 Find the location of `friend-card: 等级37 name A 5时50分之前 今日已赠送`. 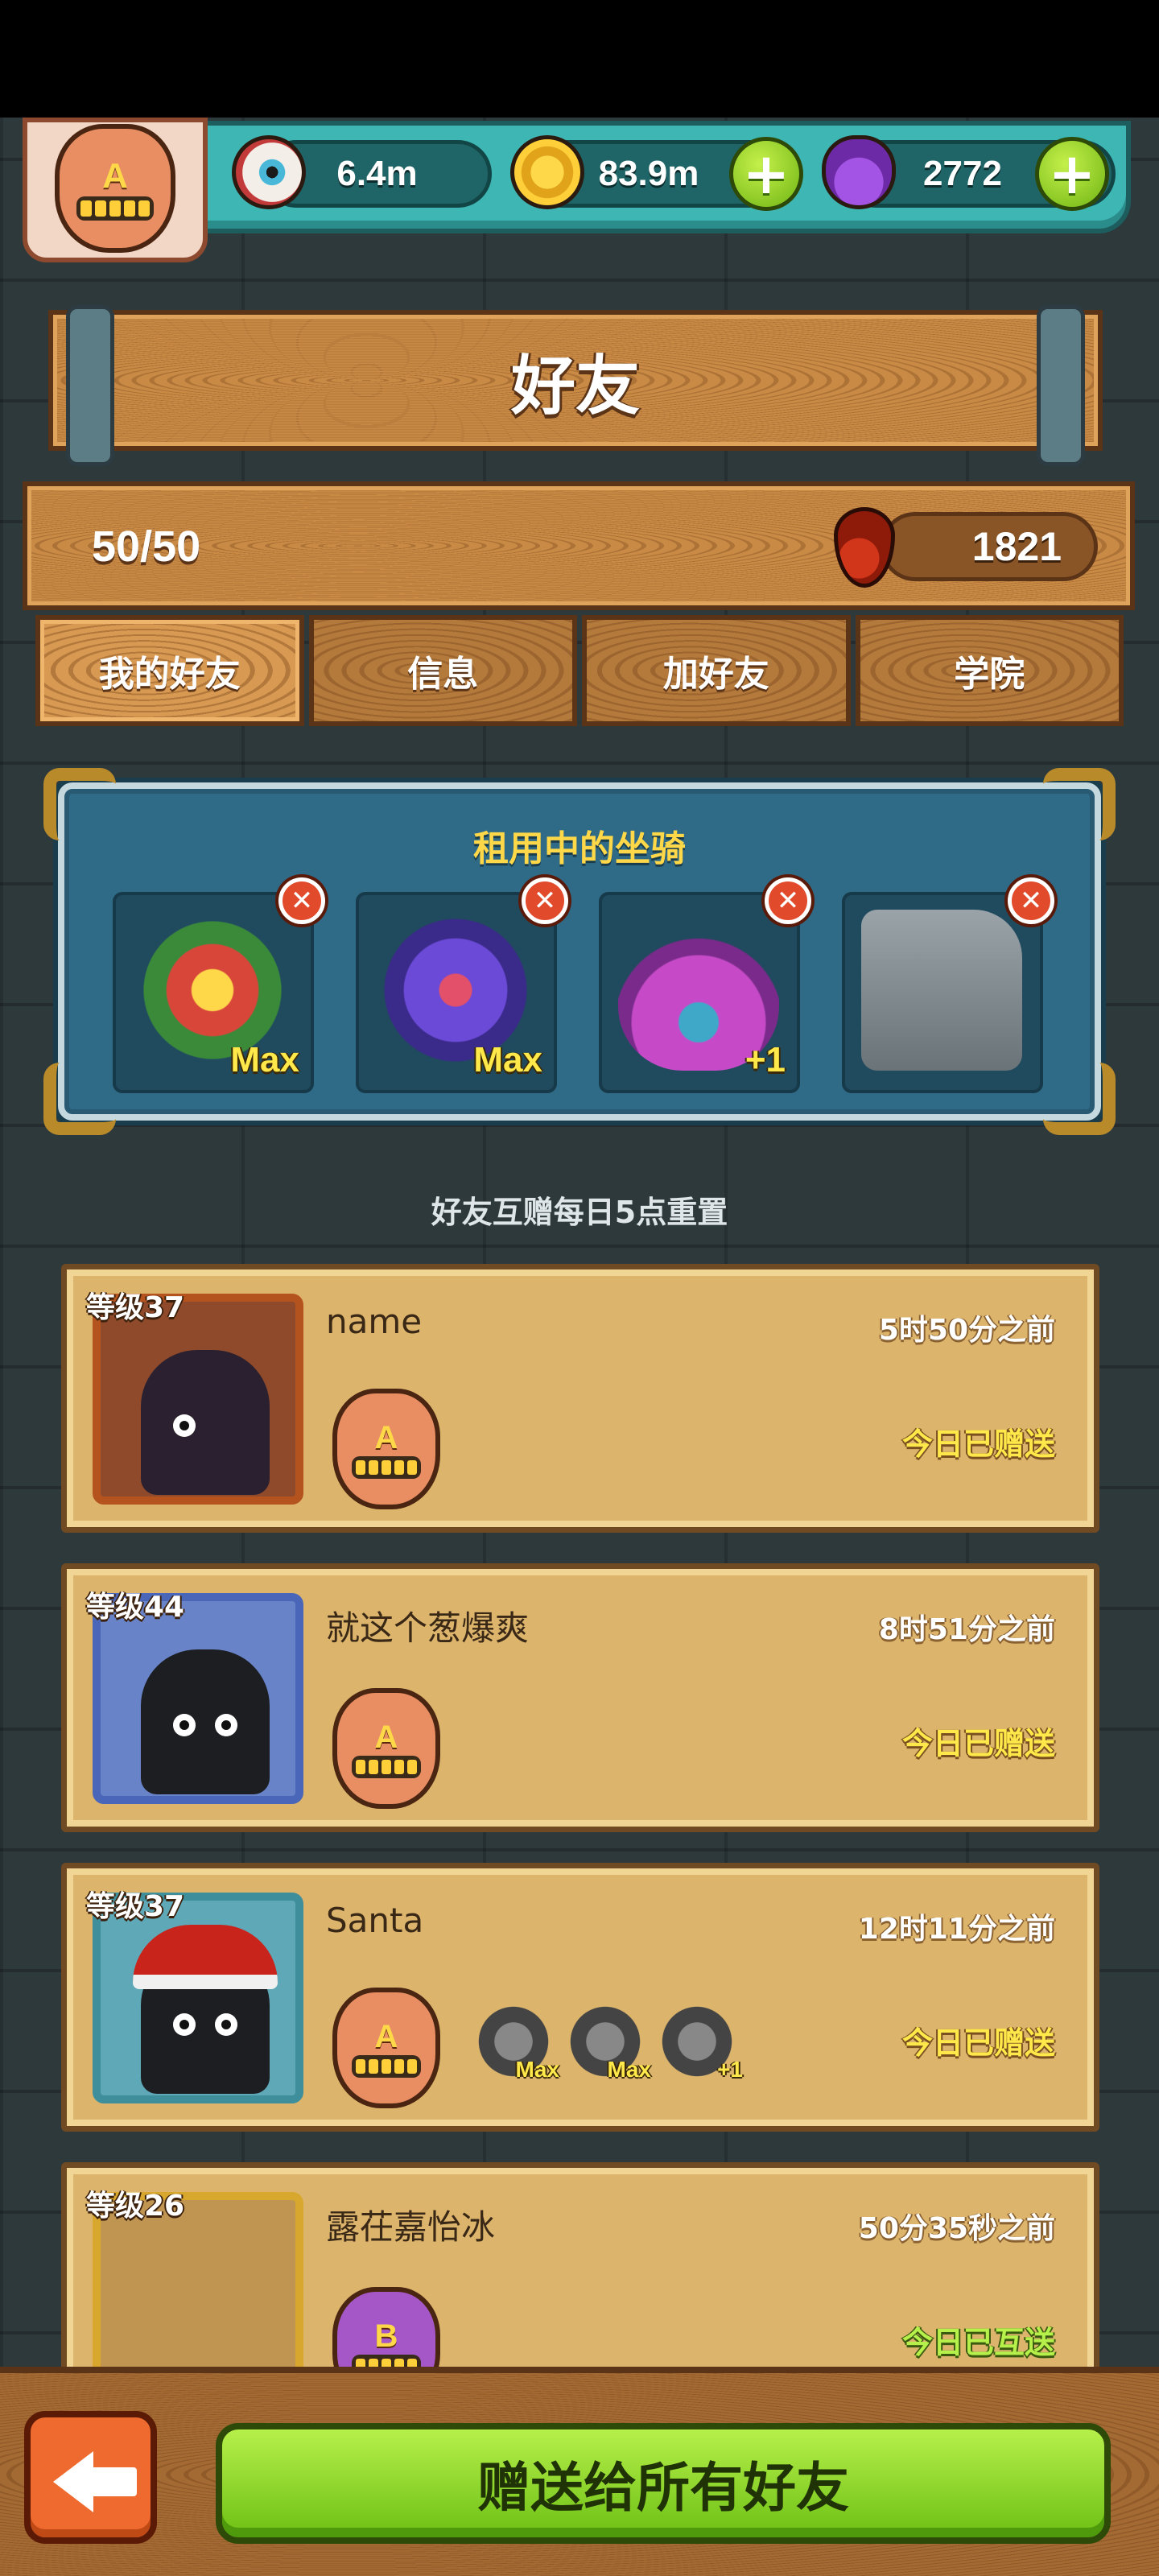

friend-card: 等级37 name A 5时50分之前 今日已赠送 is located at coordinates (580, 1398).